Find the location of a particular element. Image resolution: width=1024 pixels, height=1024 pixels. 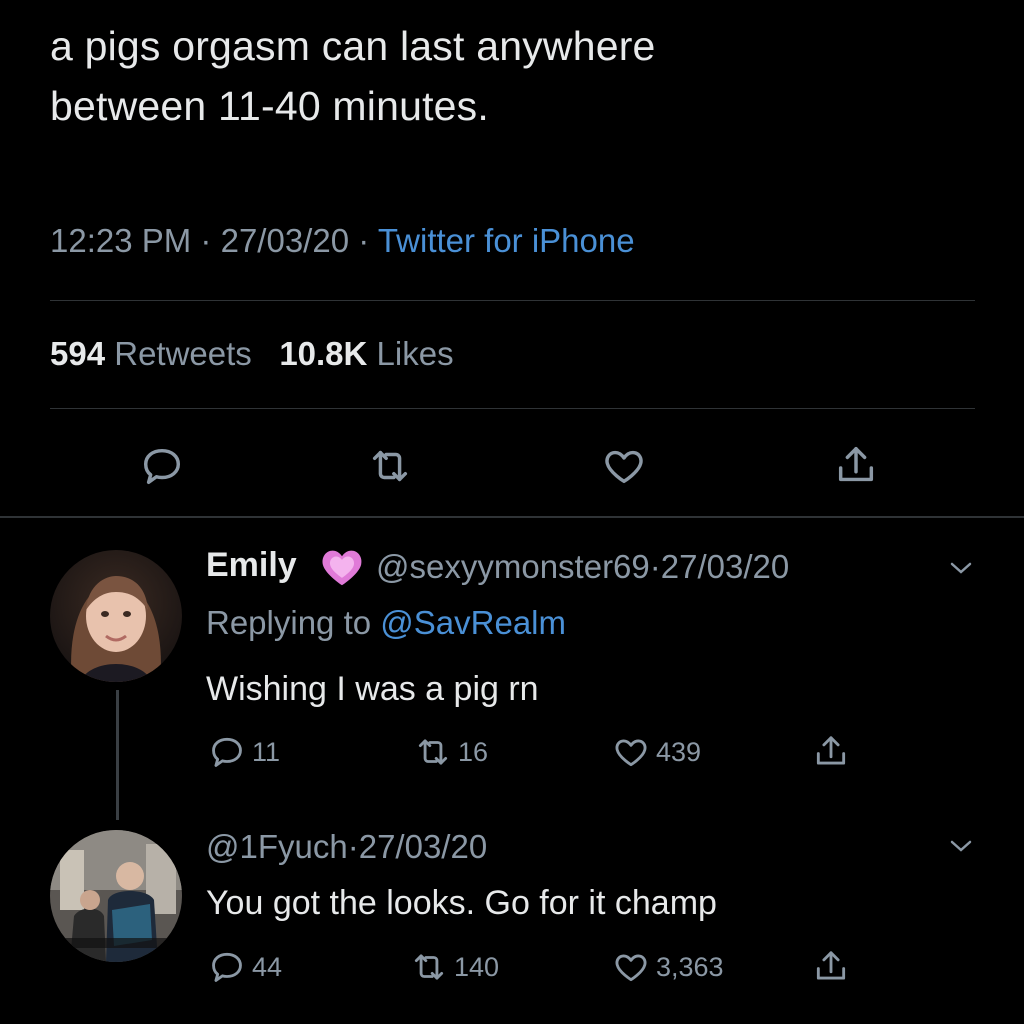

retweets-stat: 594 Retweets is located at coordinates (151, 353).